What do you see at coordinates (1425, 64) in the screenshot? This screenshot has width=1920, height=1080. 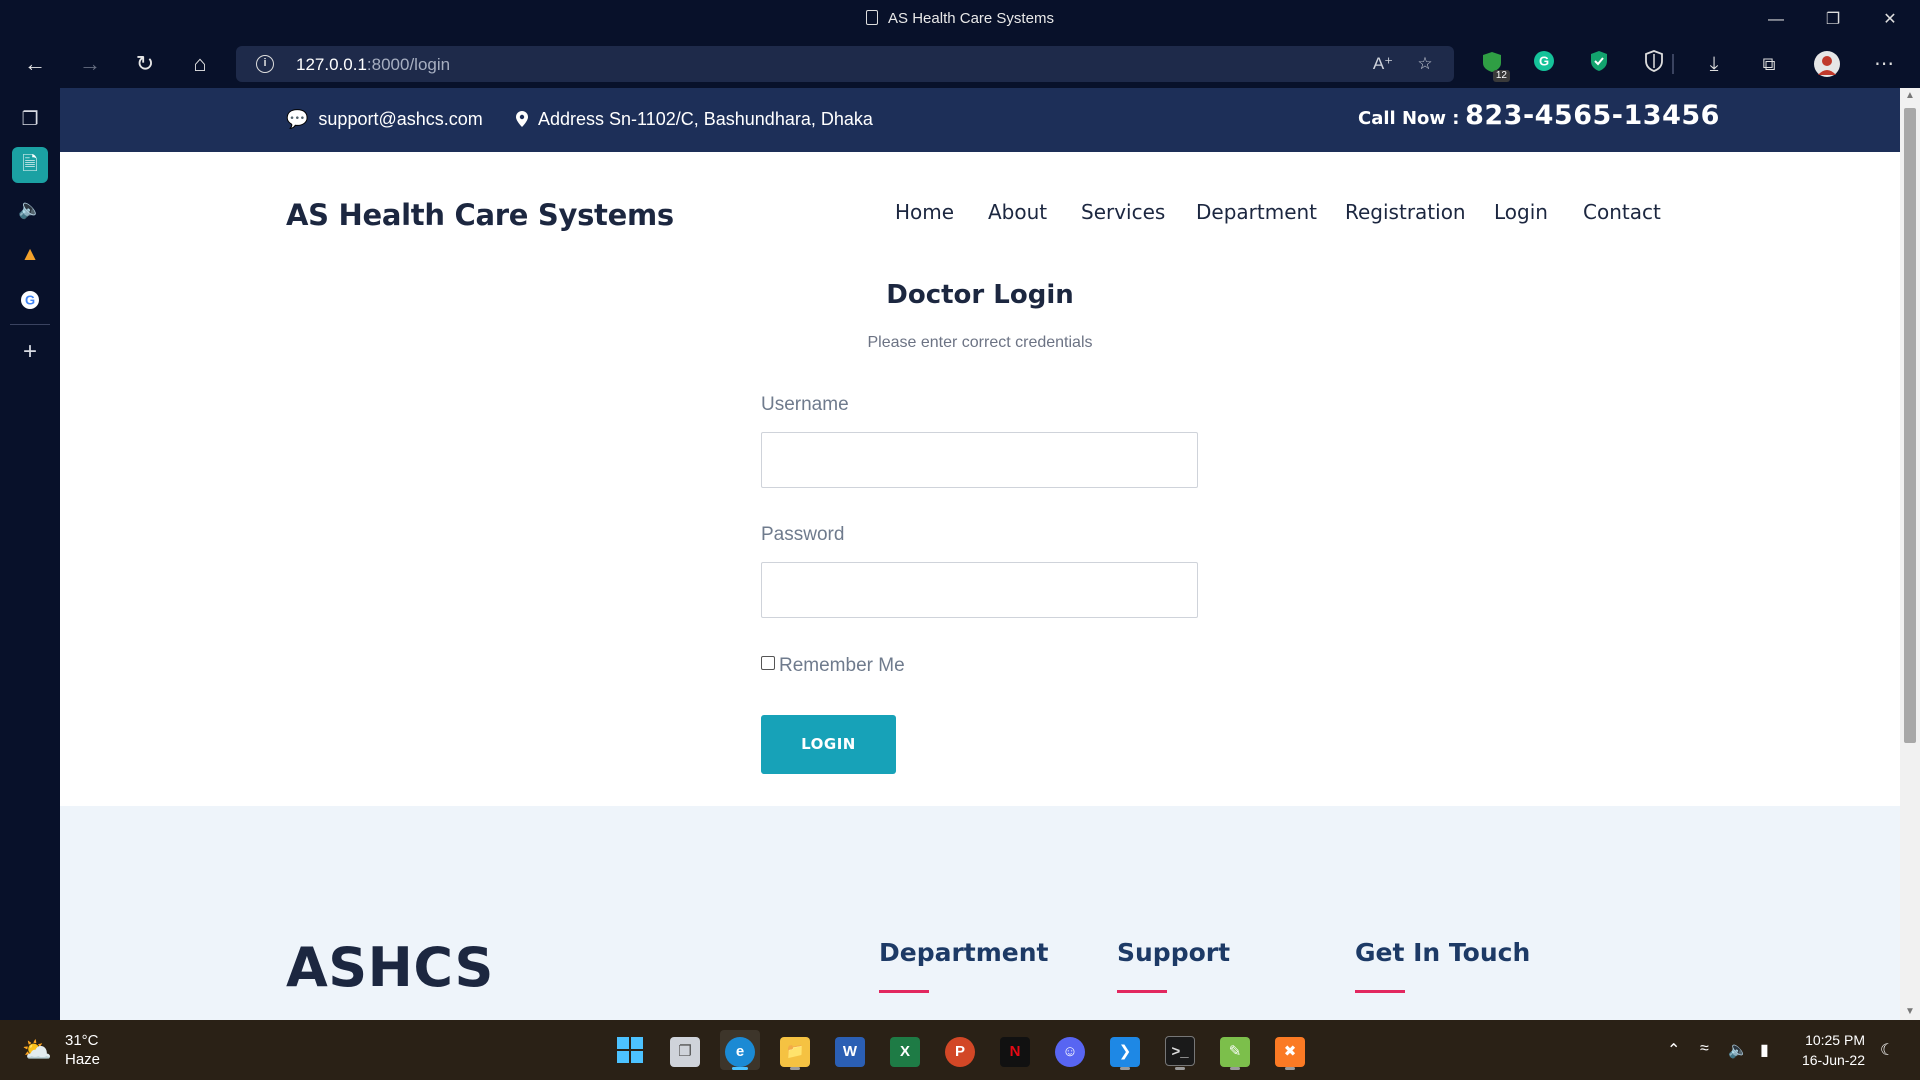 I see `add-favorite-icon: ☆` at bounding box center [1425, 64].